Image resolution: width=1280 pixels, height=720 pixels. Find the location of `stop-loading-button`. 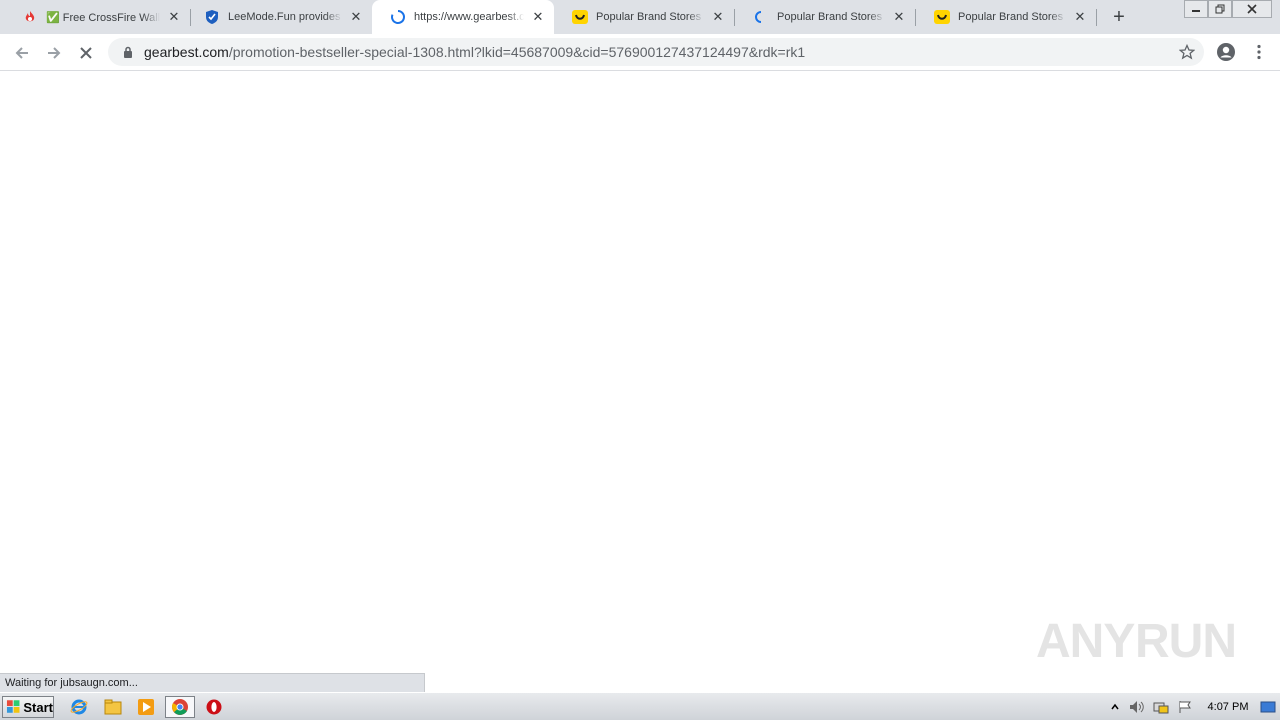

stop-loading-button is located at coordinates (86, 53).